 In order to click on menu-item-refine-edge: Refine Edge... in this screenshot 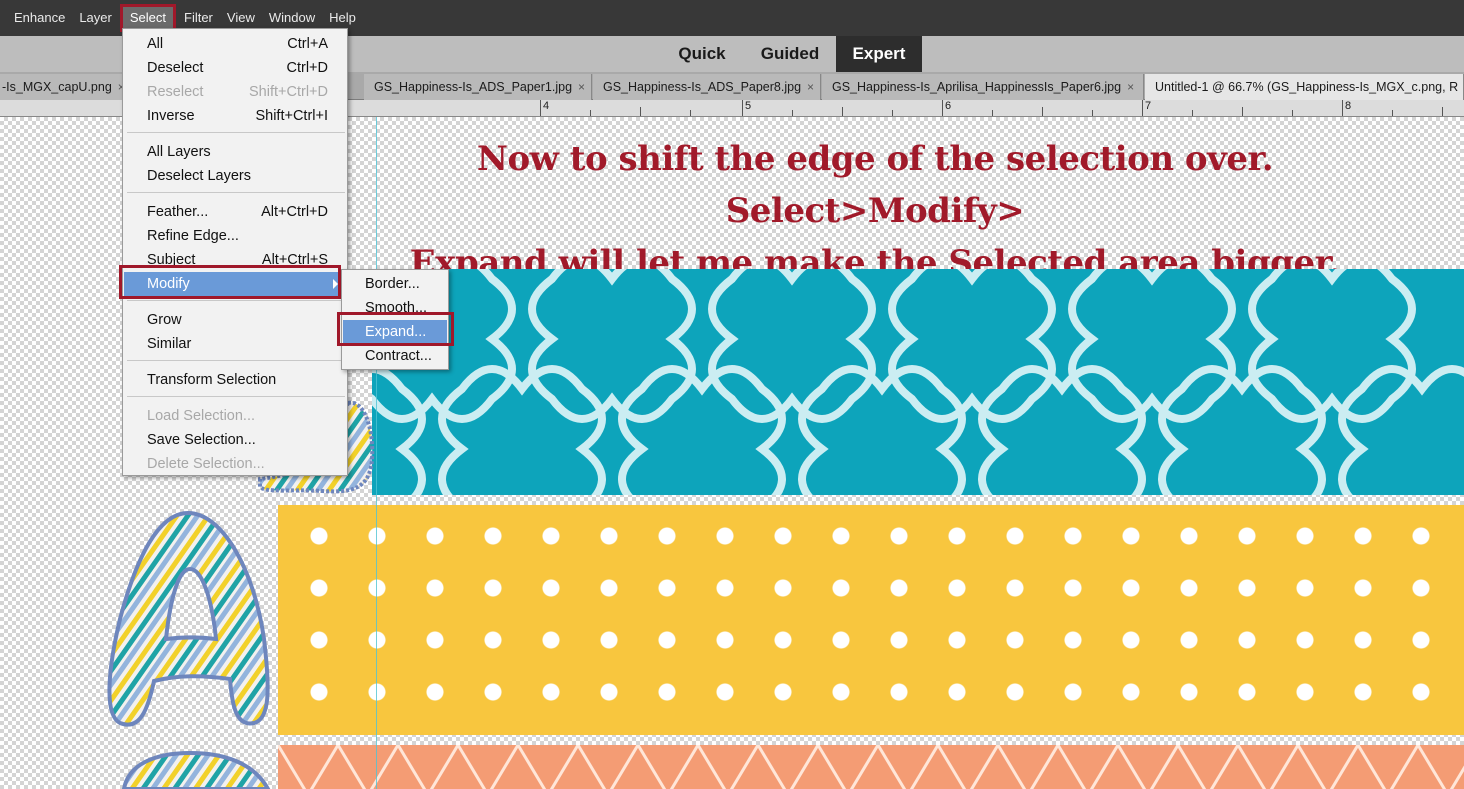, I will do `click(235, 236)`.